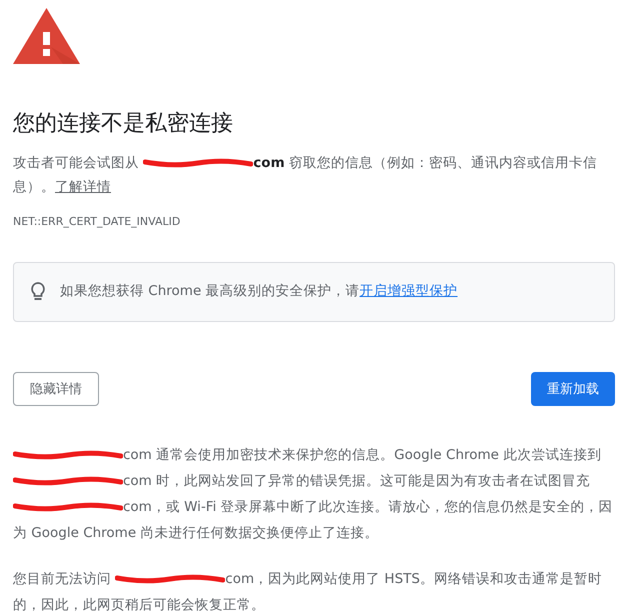 This screenshot has height=613, width=629. Describe the element at coordinates (56, 389) in the screenshot. I see `hide-details-button: 隐藏详情` at that location.